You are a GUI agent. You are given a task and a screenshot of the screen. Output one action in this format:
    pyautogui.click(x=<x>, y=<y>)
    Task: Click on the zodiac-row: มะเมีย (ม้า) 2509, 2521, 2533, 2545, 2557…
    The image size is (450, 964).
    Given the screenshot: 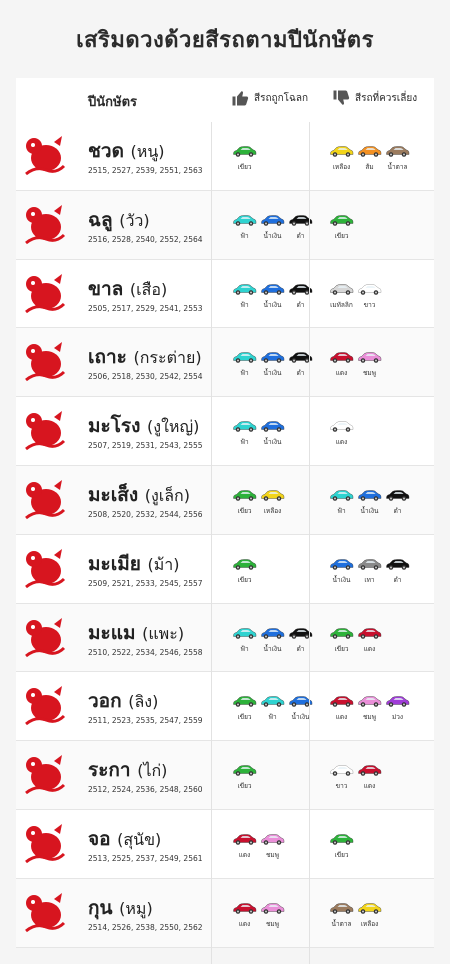 What is the action you would take?
    pyautogui.click(x=225, y=569)
    